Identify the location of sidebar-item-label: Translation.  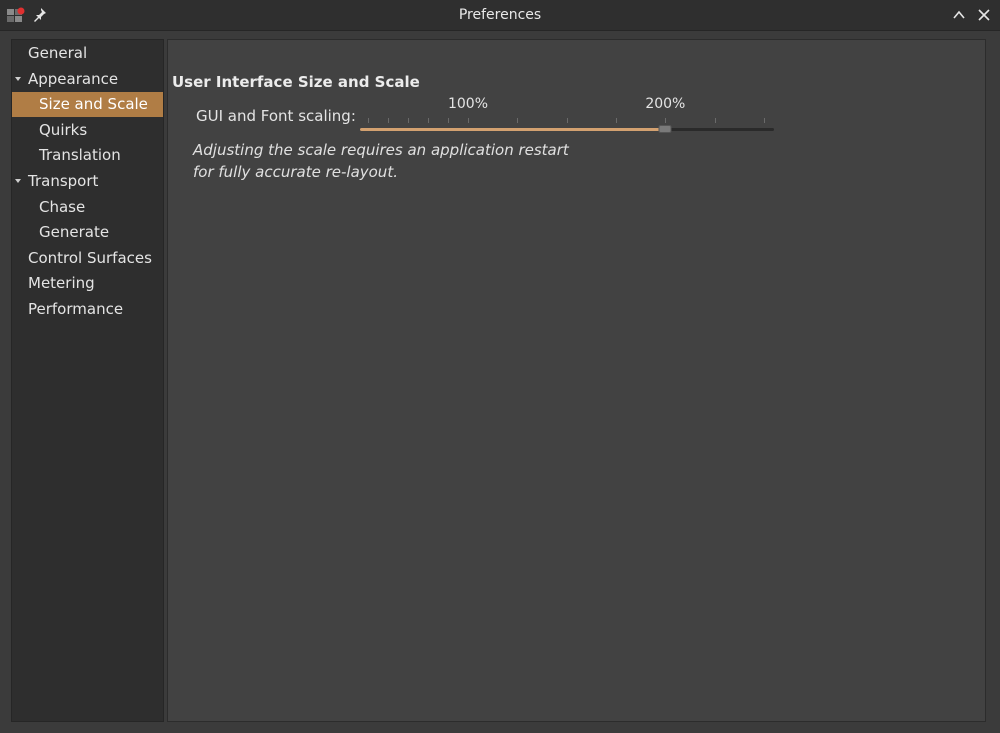
(80, 155).